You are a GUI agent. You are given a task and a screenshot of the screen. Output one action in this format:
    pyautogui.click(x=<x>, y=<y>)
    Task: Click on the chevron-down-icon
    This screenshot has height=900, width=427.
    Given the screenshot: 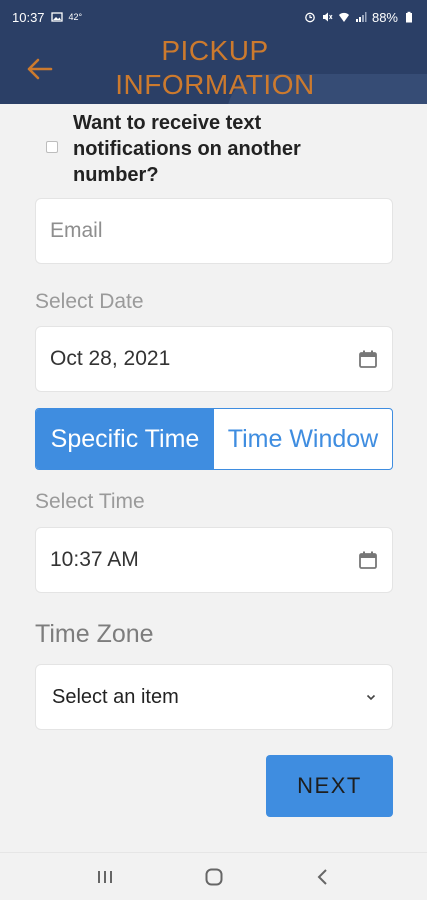 What is the action you would take?
    pyautogui.click(x=371, y=697)
    